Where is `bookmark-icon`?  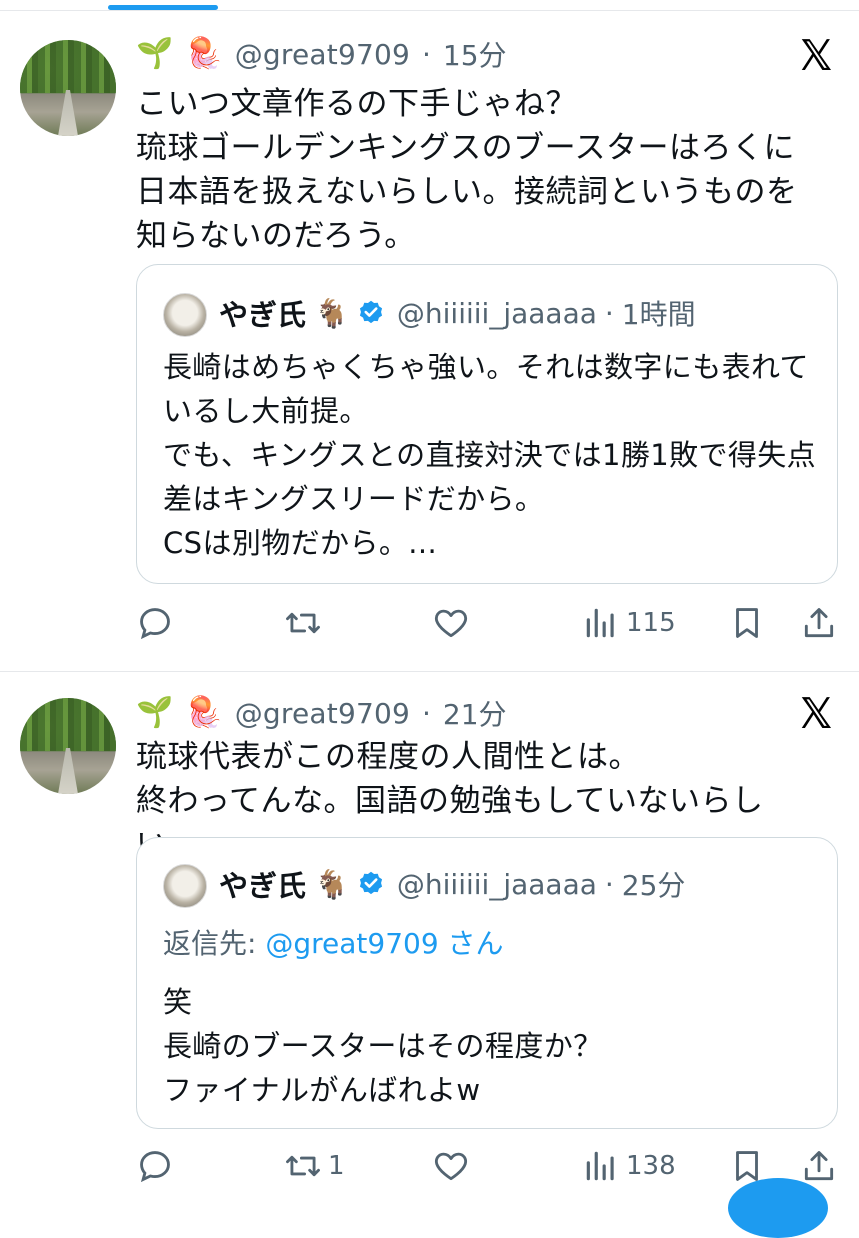 bookmark-icon is located at coordinates (747, 623).